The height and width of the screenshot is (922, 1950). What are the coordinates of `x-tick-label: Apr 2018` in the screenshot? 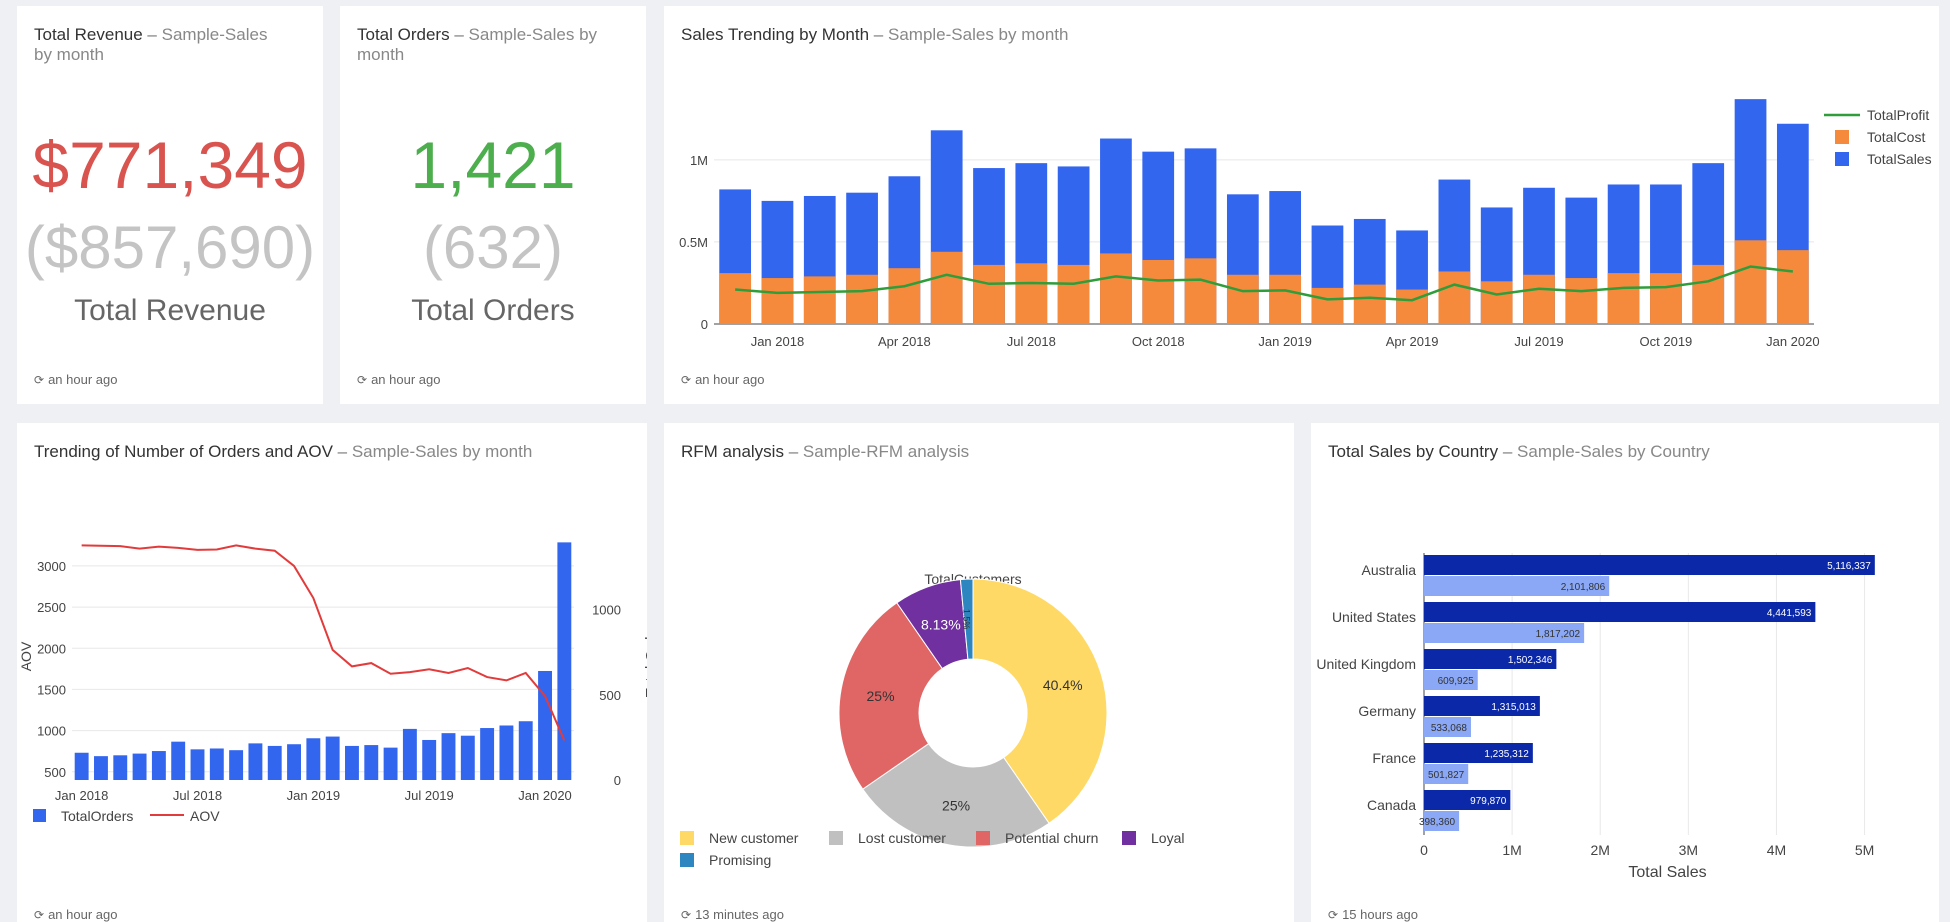 It's located at (904, 341).